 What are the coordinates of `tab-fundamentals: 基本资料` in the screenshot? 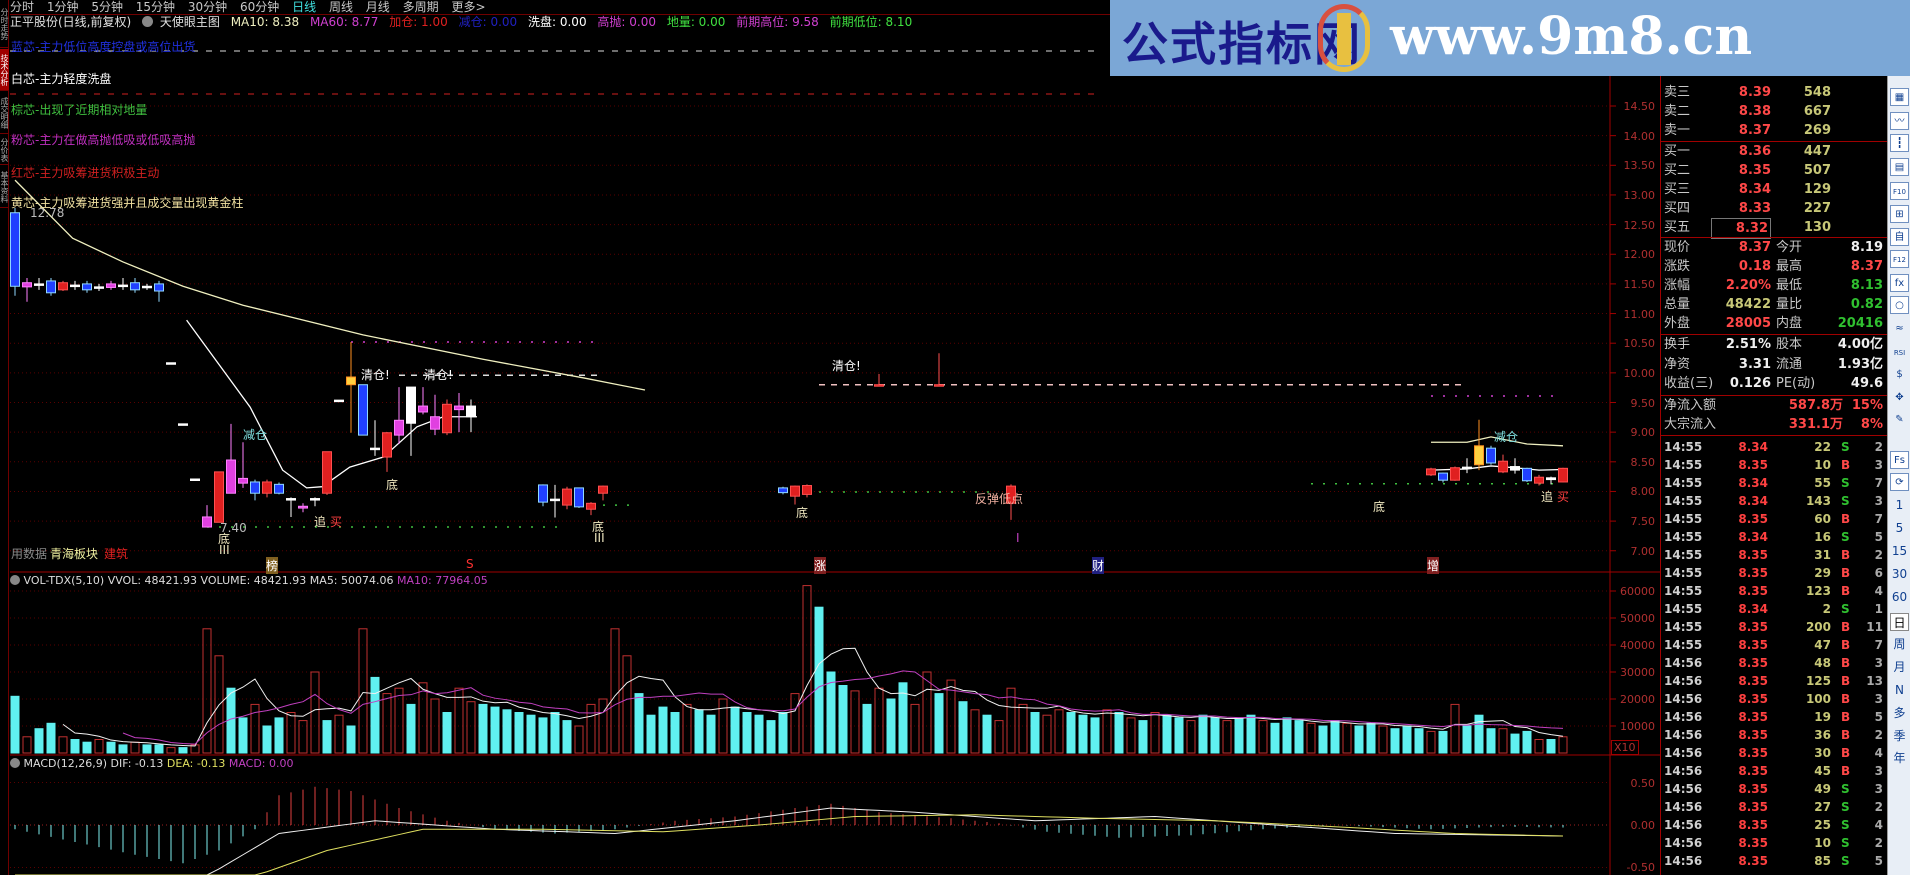 It's located at (4, 187).